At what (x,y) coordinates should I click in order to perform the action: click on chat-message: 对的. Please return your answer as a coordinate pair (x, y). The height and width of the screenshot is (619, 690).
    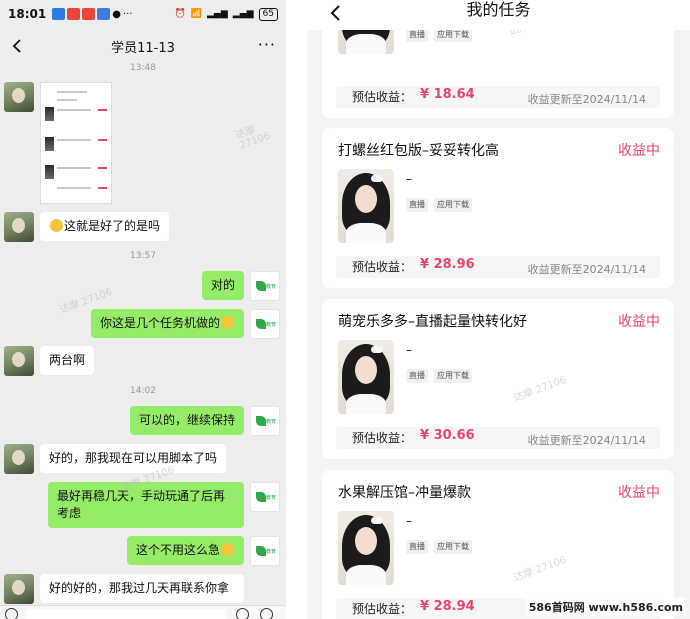
    Looking at the image, I should click on (222, 285).